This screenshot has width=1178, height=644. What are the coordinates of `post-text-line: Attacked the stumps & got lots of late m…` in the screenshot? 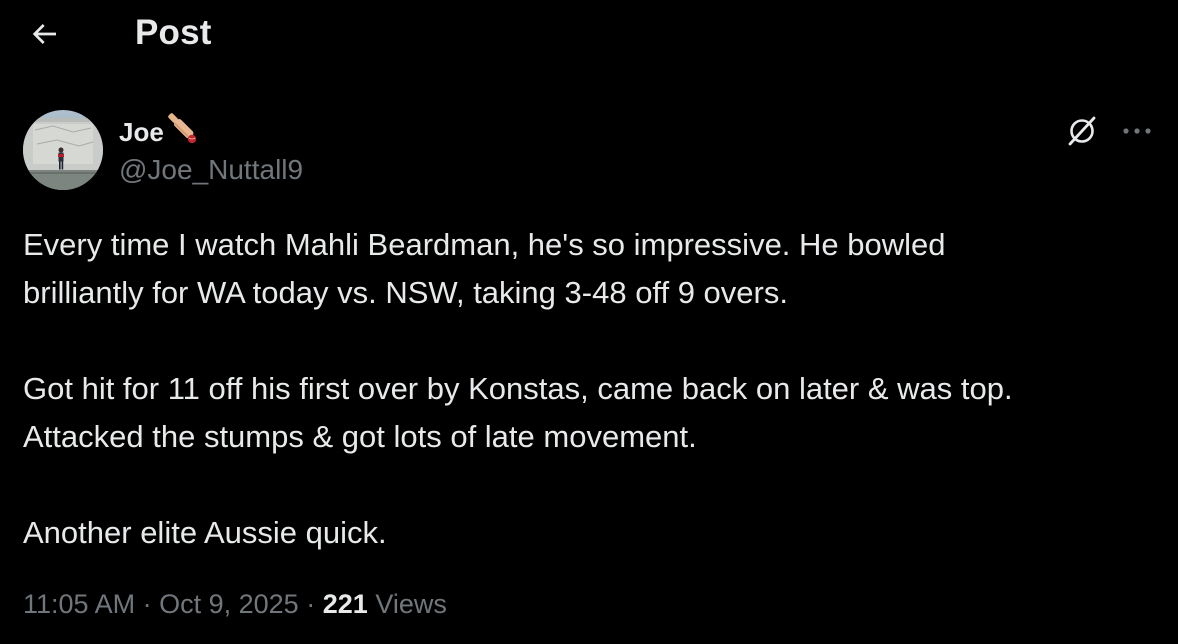 It's located at (360, 436).